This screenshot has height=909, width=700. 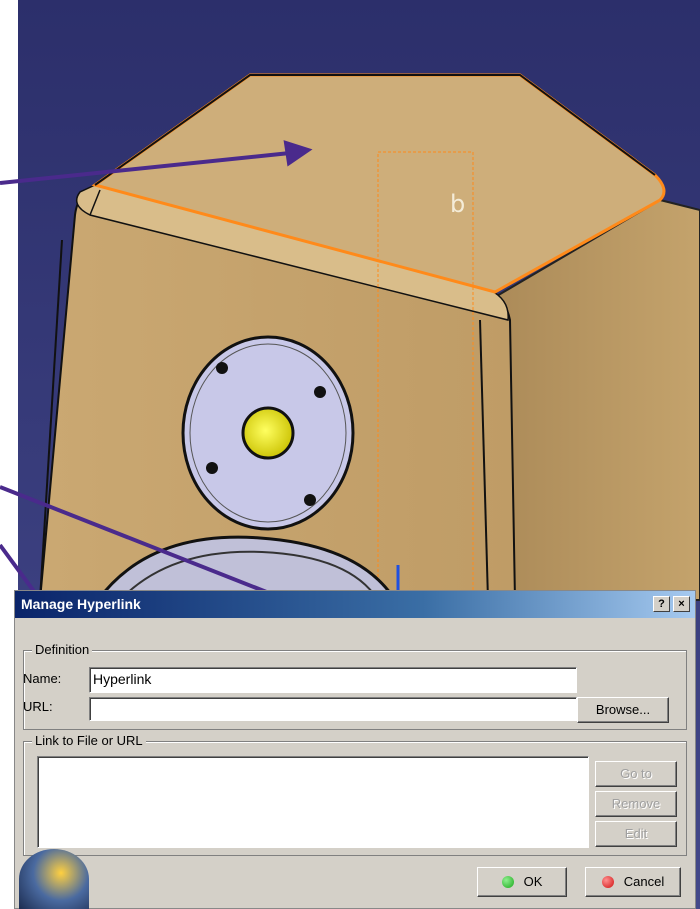 What do you see at coordinates (533, 881) in the screenshot?
I see `ok-label: OK` at bounding box center [533, 881].